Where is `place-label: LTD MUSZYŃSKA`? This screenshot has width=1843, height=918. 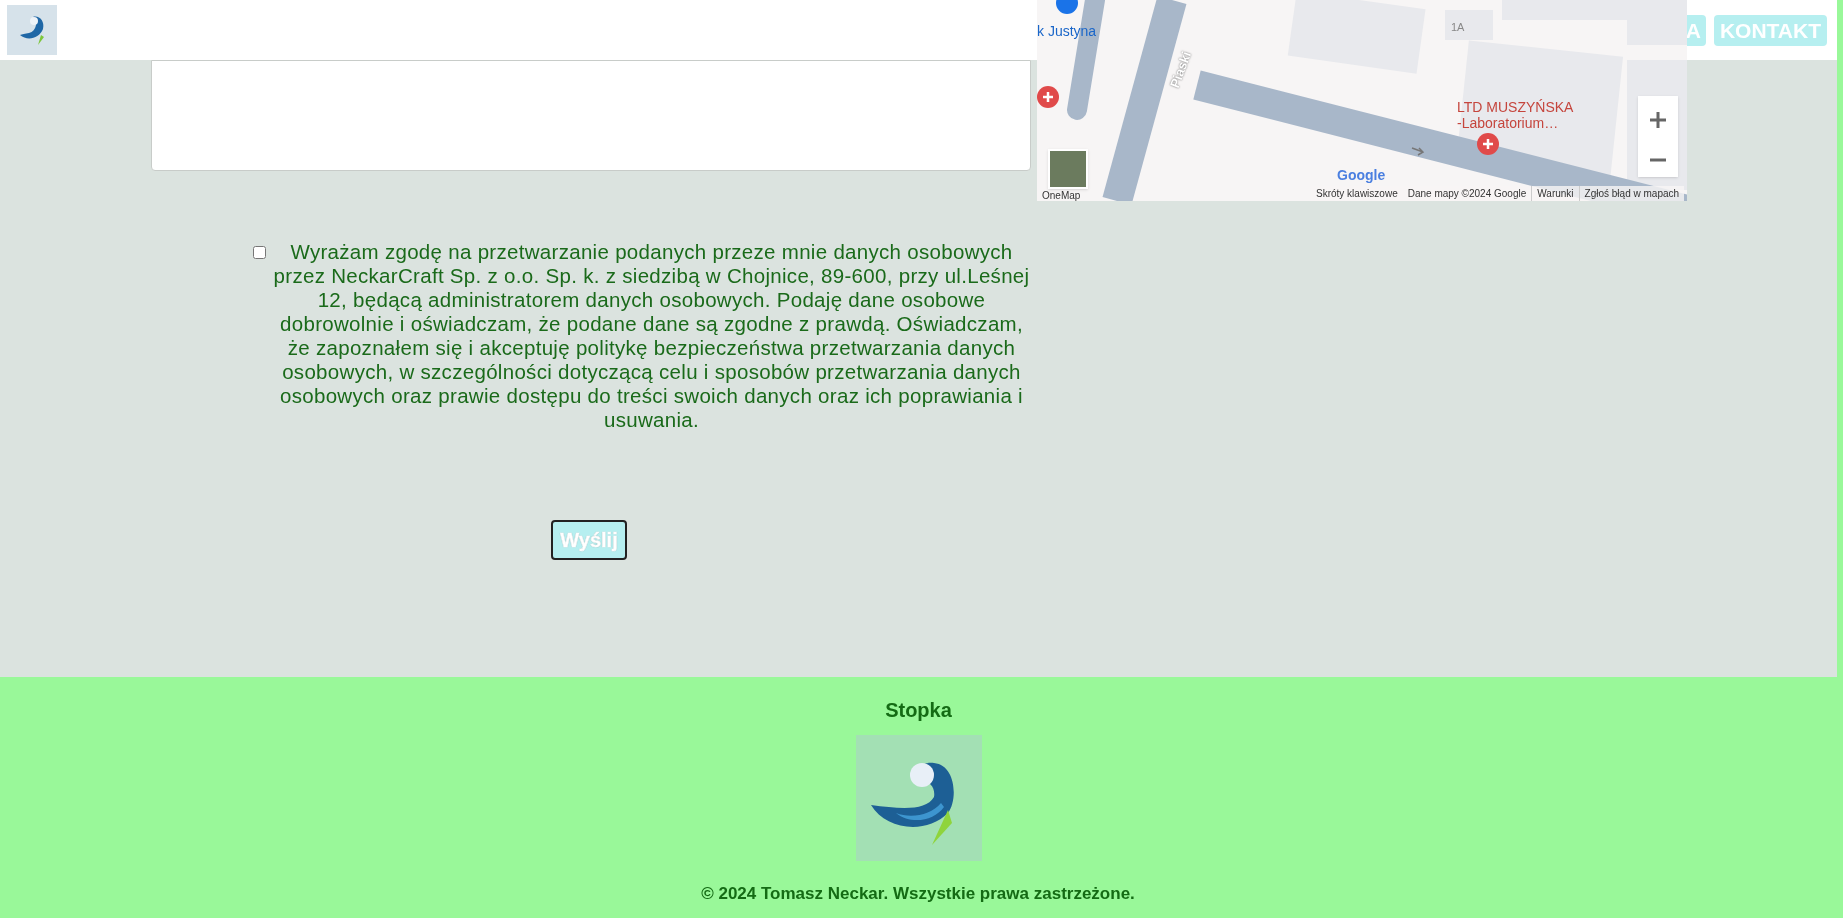
place-label: LTD MUSZYŃSKA is located at coordinates (1515, 107).